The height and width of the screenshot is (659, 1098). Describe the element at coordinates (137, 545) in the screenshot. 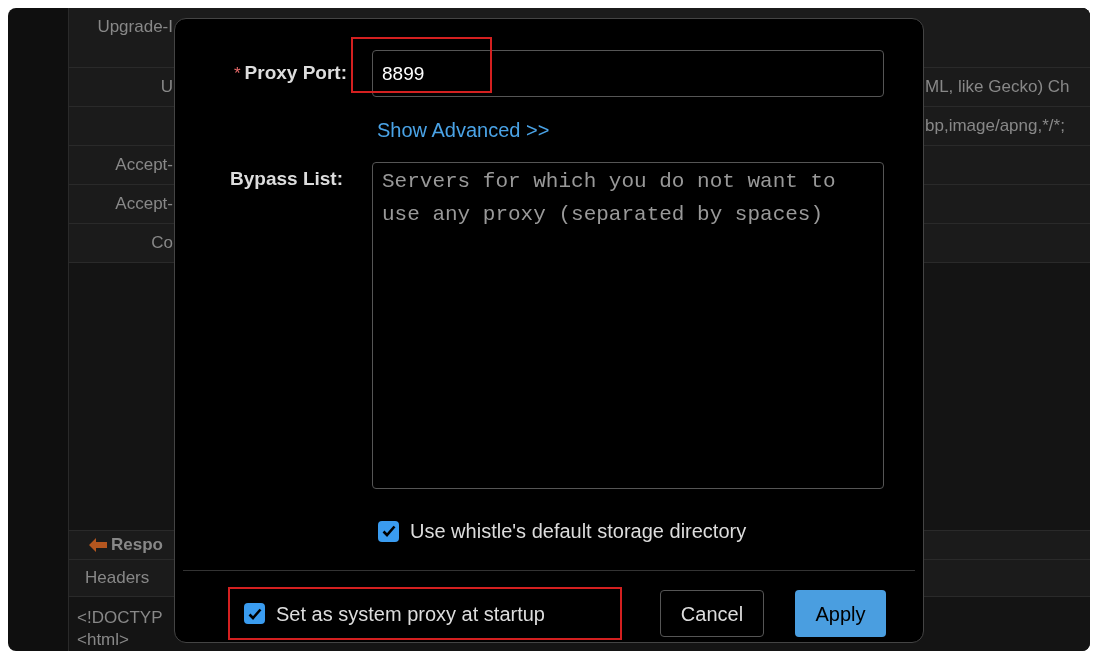

I see `section-title: Respo` at that location.